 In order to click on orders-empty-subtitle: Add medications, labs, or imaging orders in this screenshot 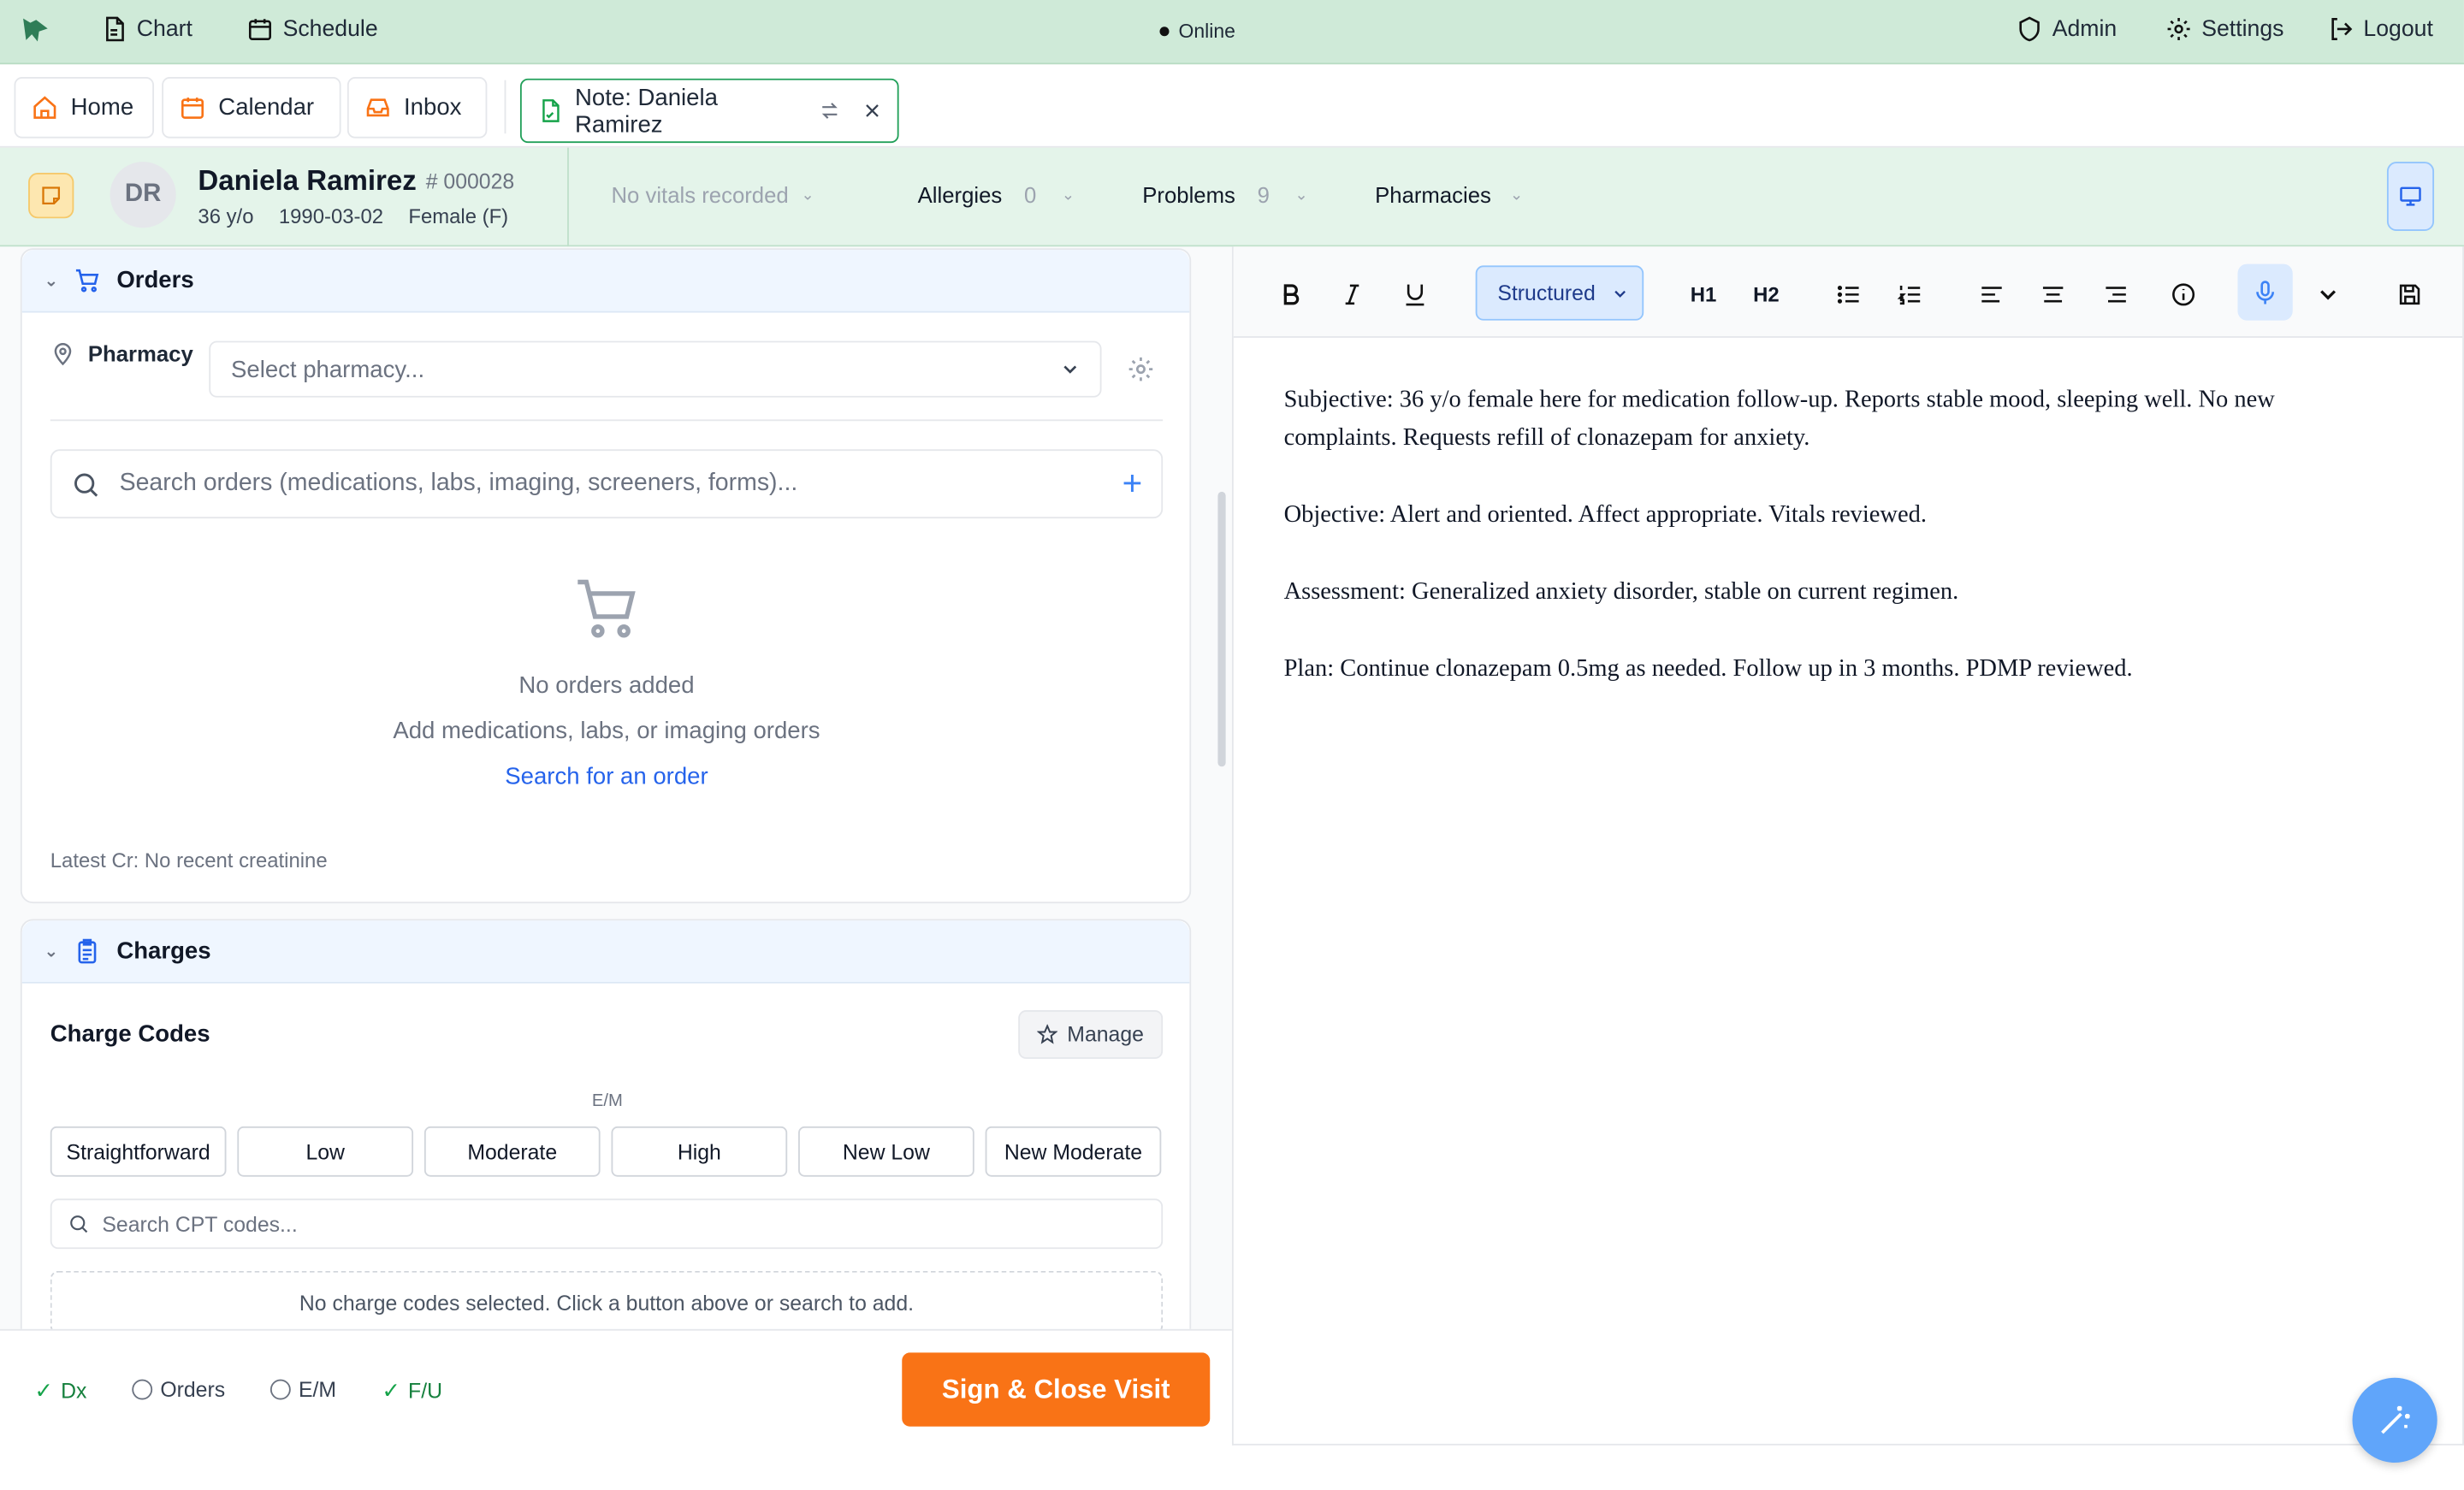, I will do `click(606, 732)`.